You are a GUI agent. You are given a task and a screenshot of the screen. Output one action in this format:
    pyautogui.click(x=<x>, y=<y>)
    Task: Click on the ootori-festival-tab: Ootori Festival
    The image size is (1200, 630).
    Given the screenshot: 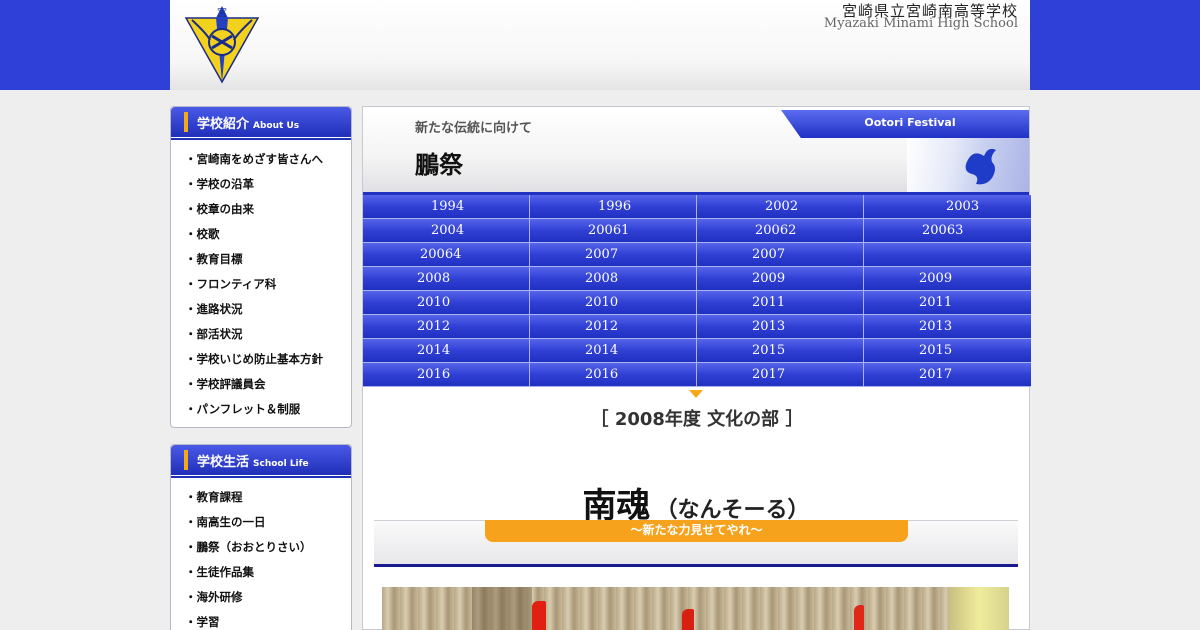 What is the action you would take?
    pyautogui.click(x=905, y=124)
    